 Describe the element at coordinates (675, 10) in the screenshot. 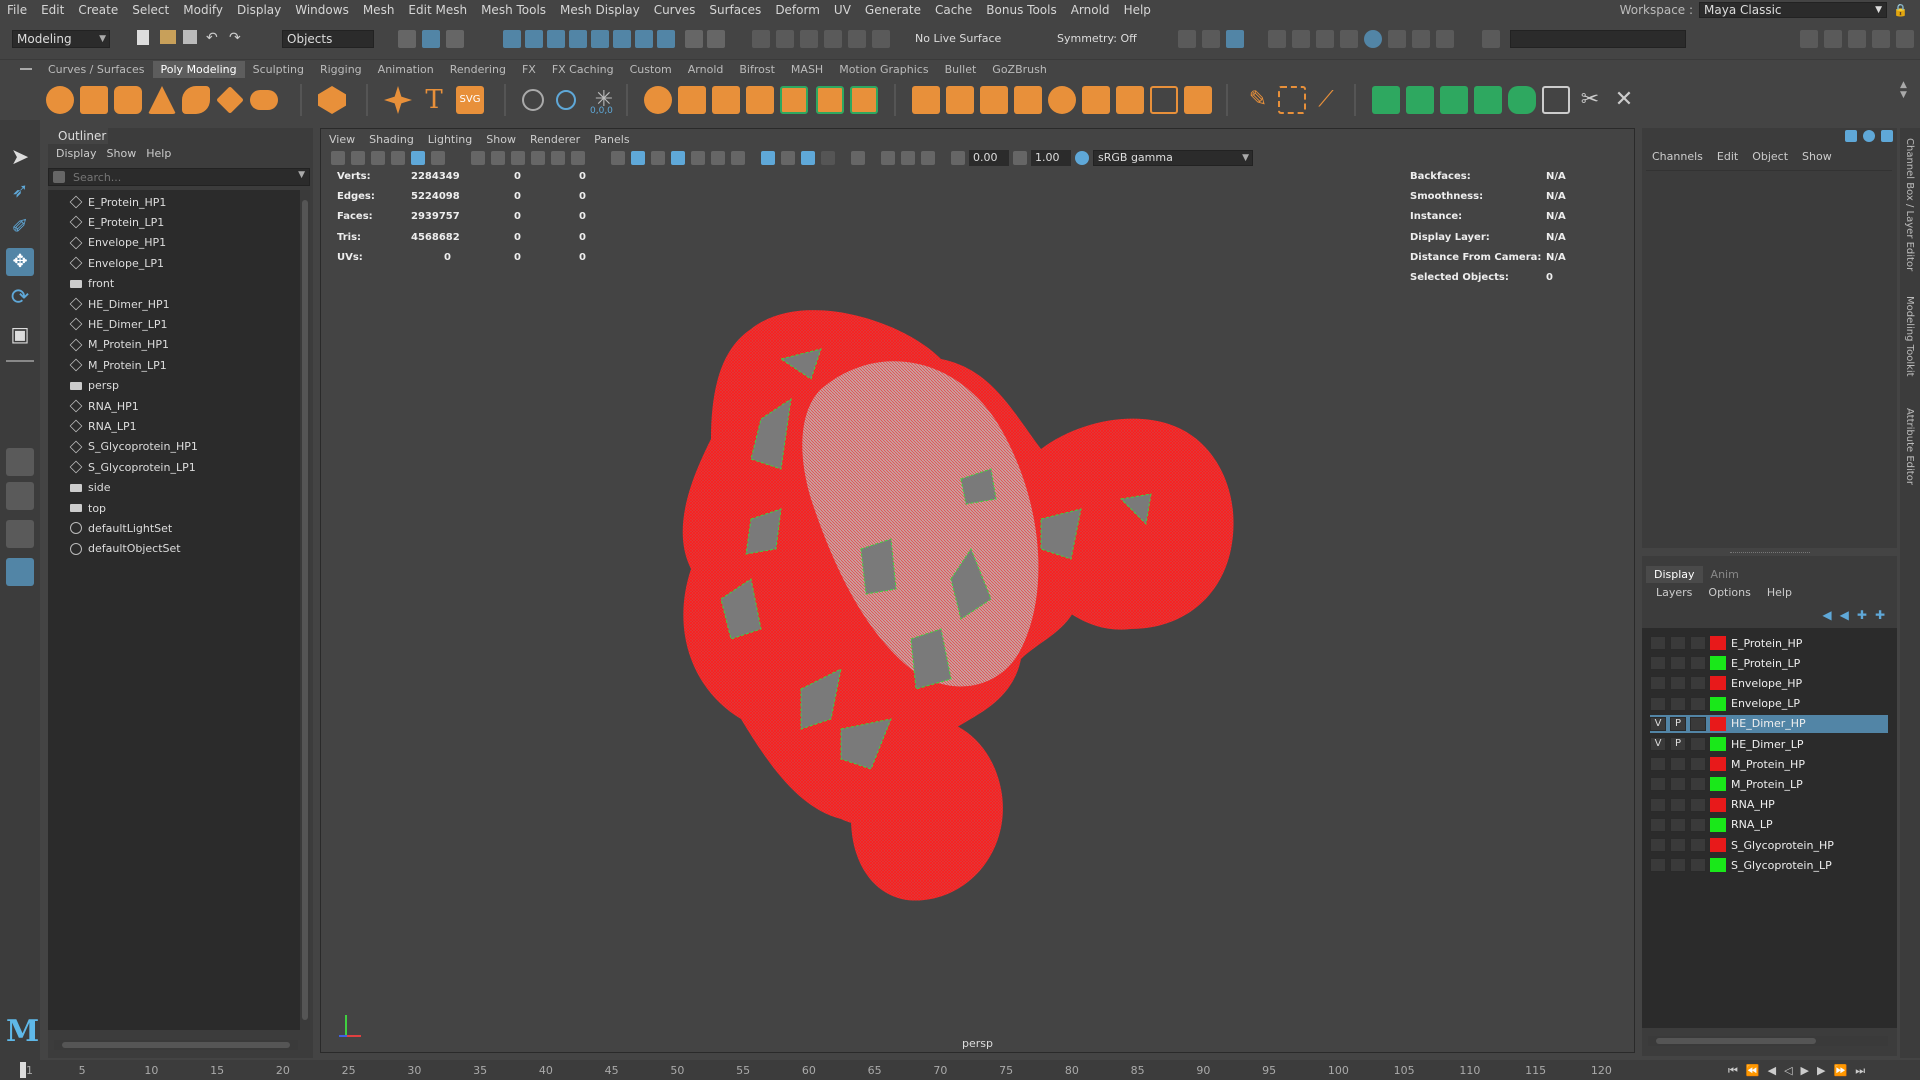

I see `menu-curves: Curves` at that location.